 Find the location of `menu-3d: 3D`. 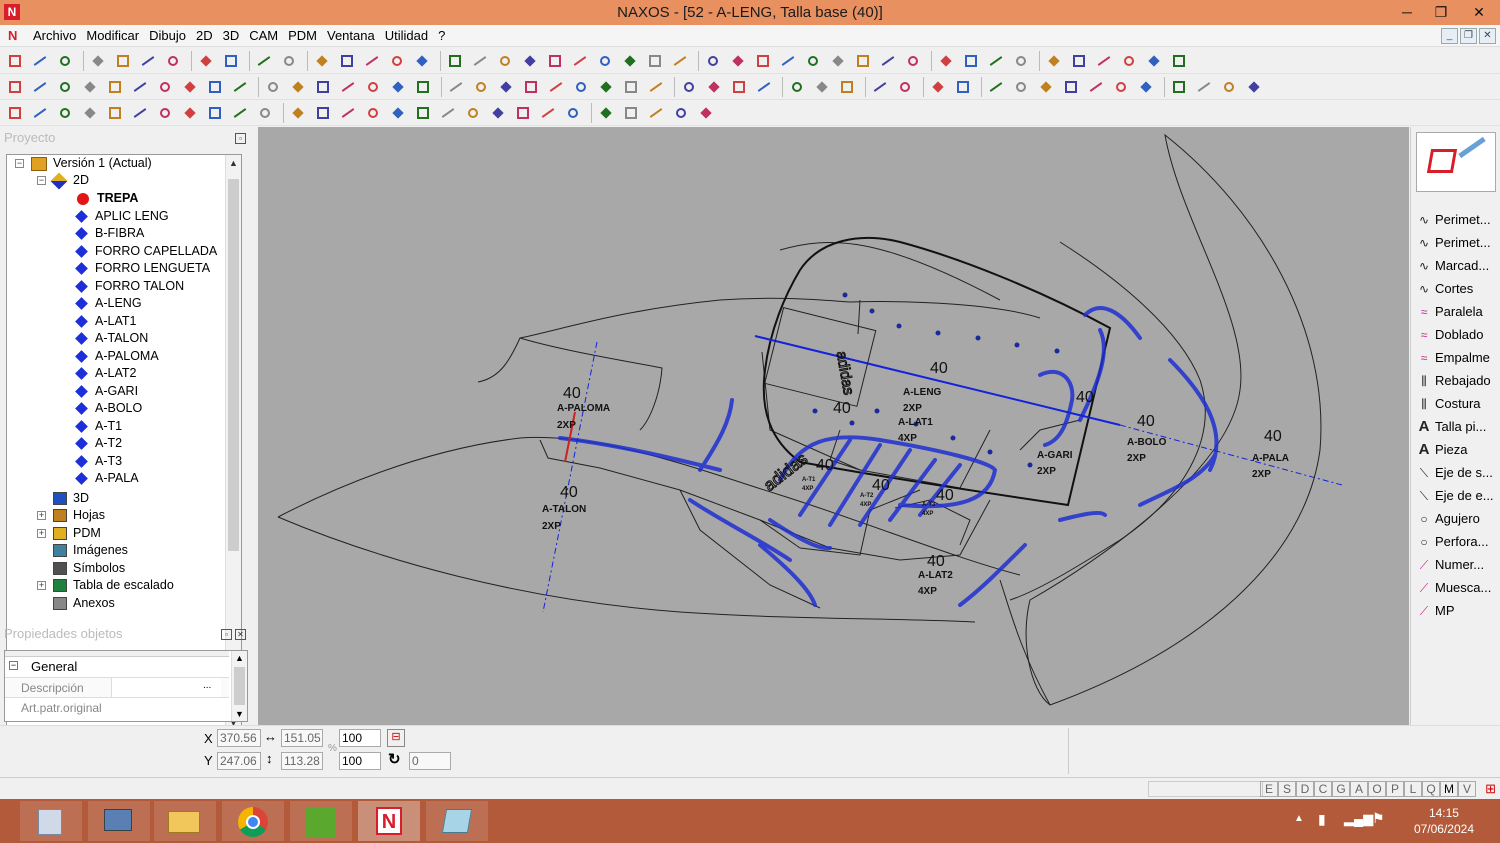

menu-3d: 3D is located at coordinates (235, 35).